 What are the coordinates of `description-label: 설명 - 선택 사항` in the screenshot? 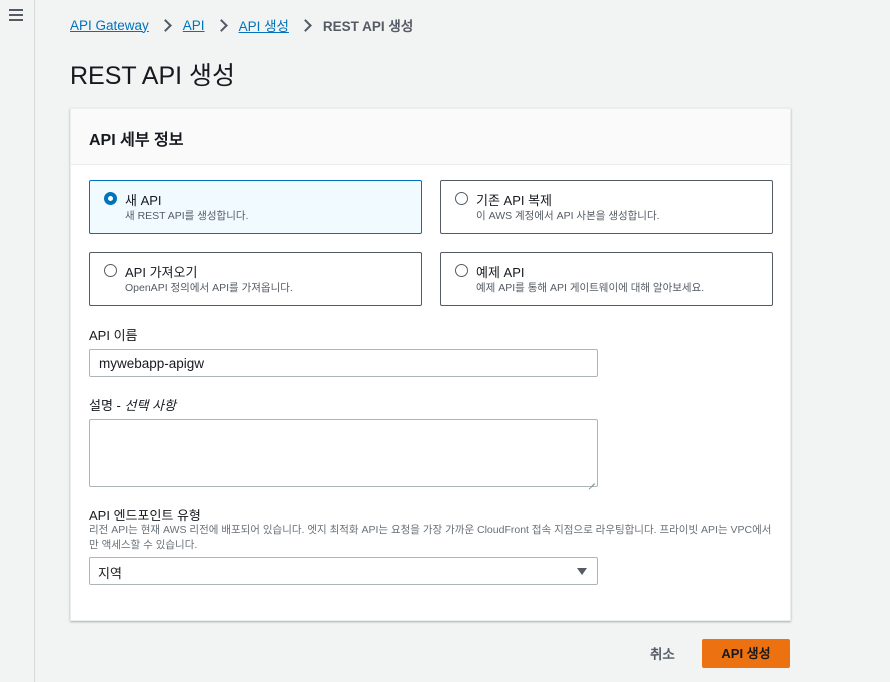 It's located at (132, 404).